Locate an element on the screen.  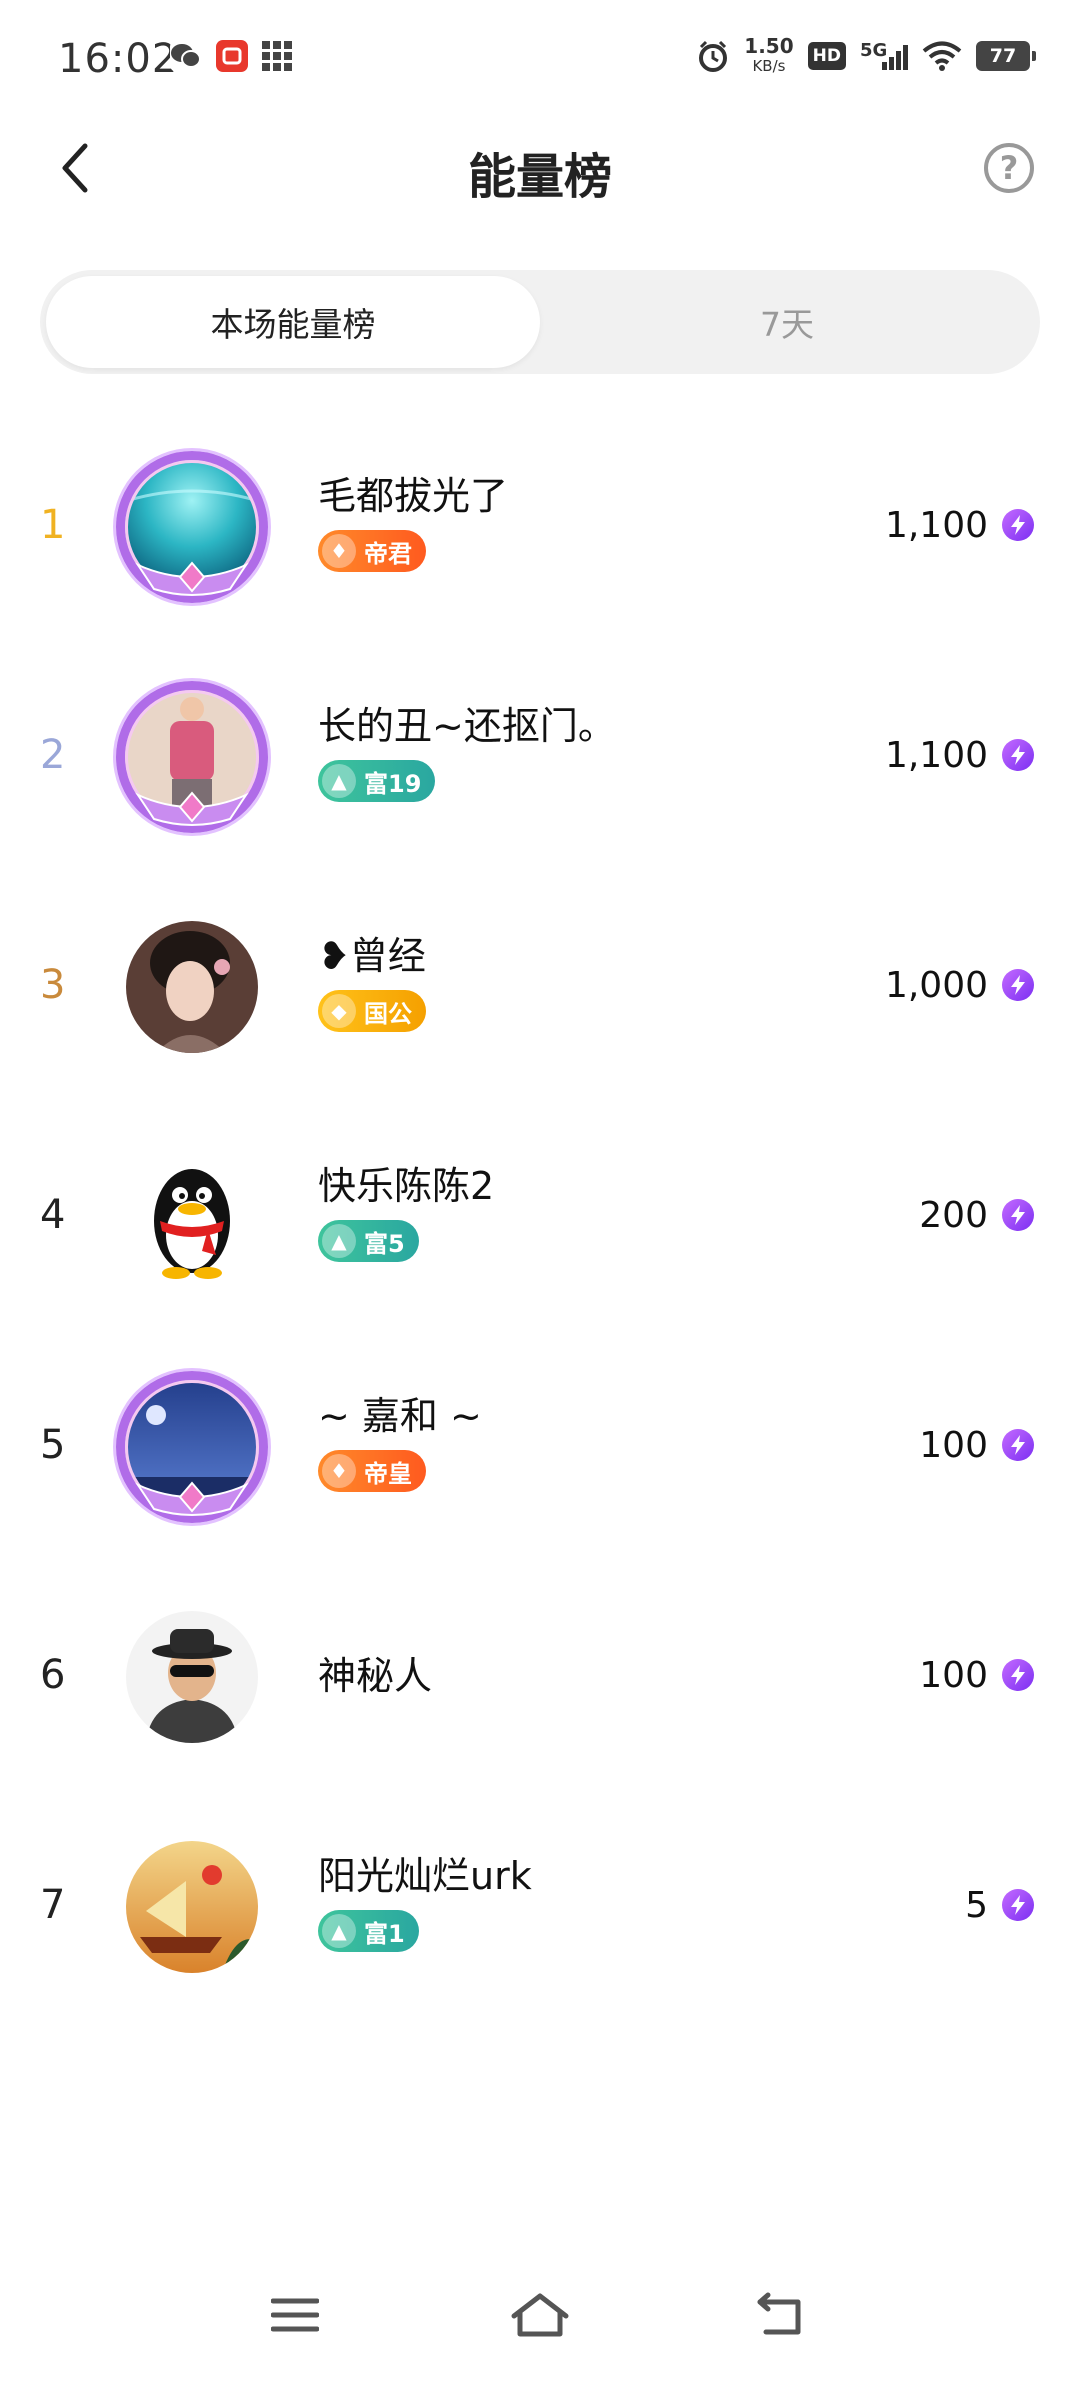
level-badge: ▲ 富19 is located at coordinates (377, 781).